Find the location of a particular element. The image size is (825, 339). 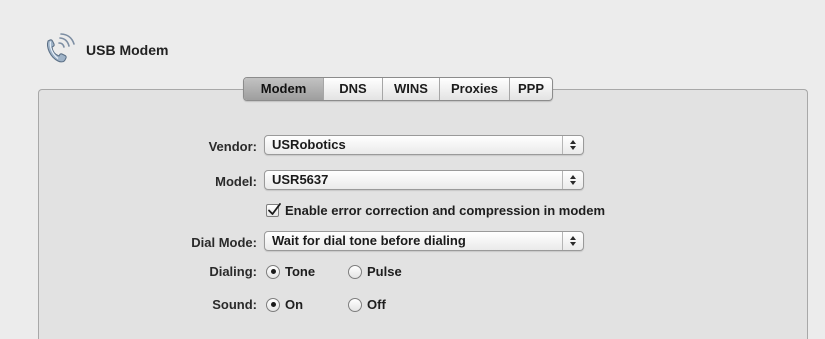

dialing-tone-label: Tone is located at coordinates (300, 271).